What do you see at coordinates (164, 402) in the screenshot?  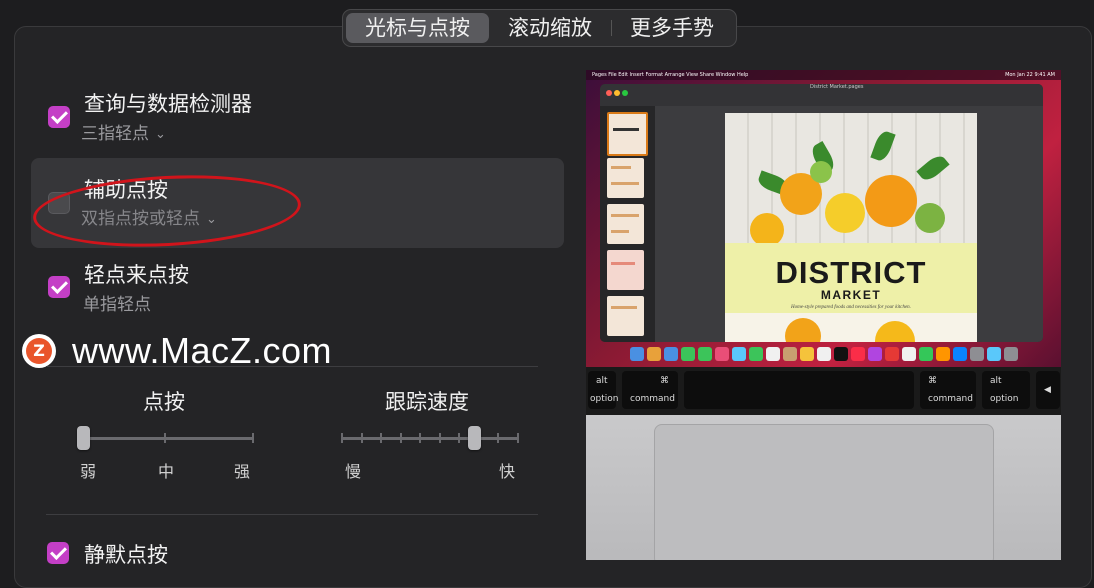 I see `click-slider-label: 点按` at bounding box center [164, 402].